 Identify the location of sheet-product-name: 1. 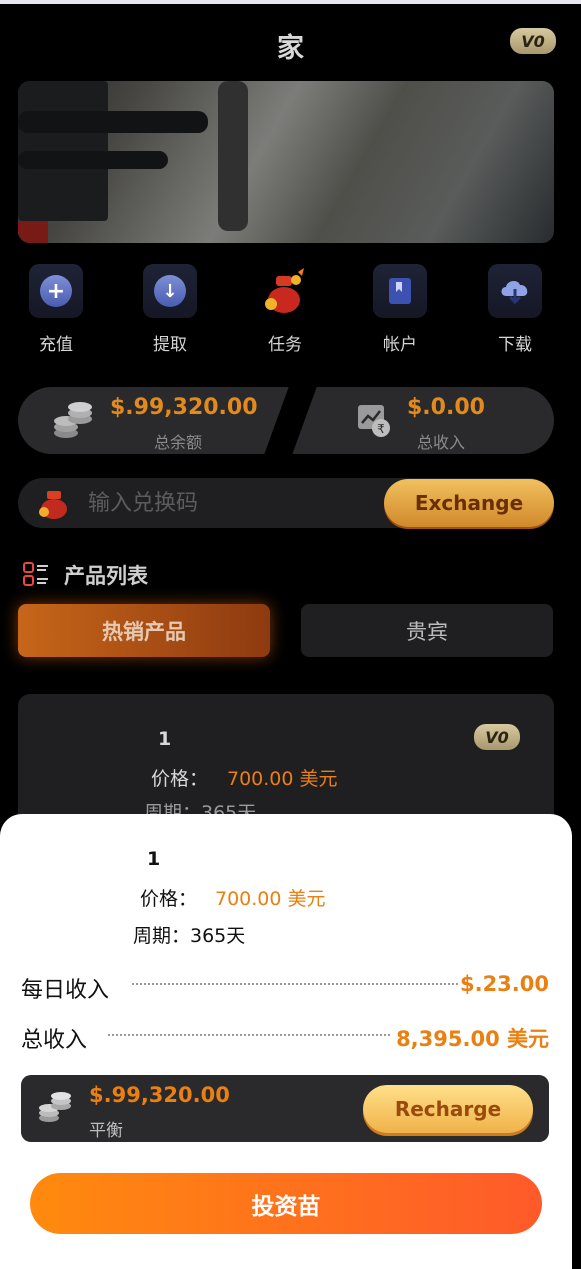
(154, 859).